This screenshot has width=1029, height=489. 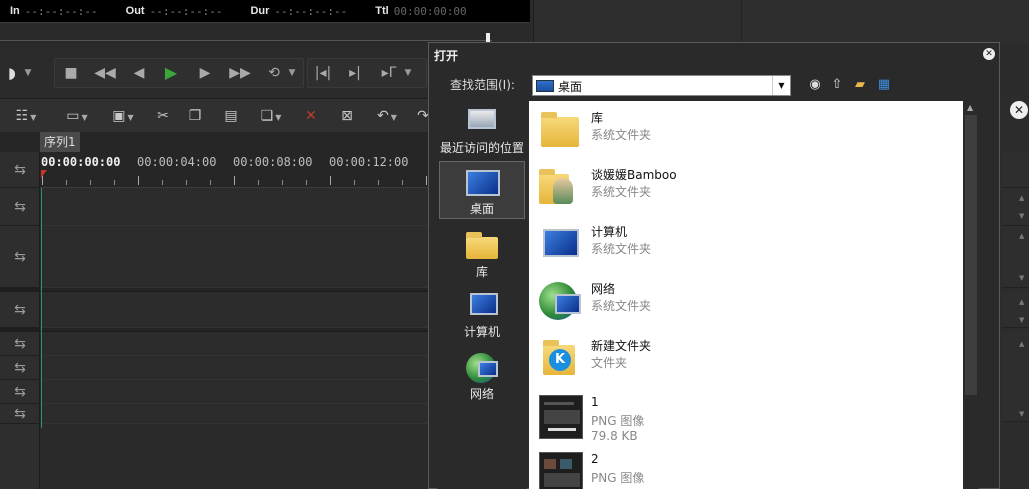 I want to click on file-name: 新建文件夹, so click(x=621, y=346).